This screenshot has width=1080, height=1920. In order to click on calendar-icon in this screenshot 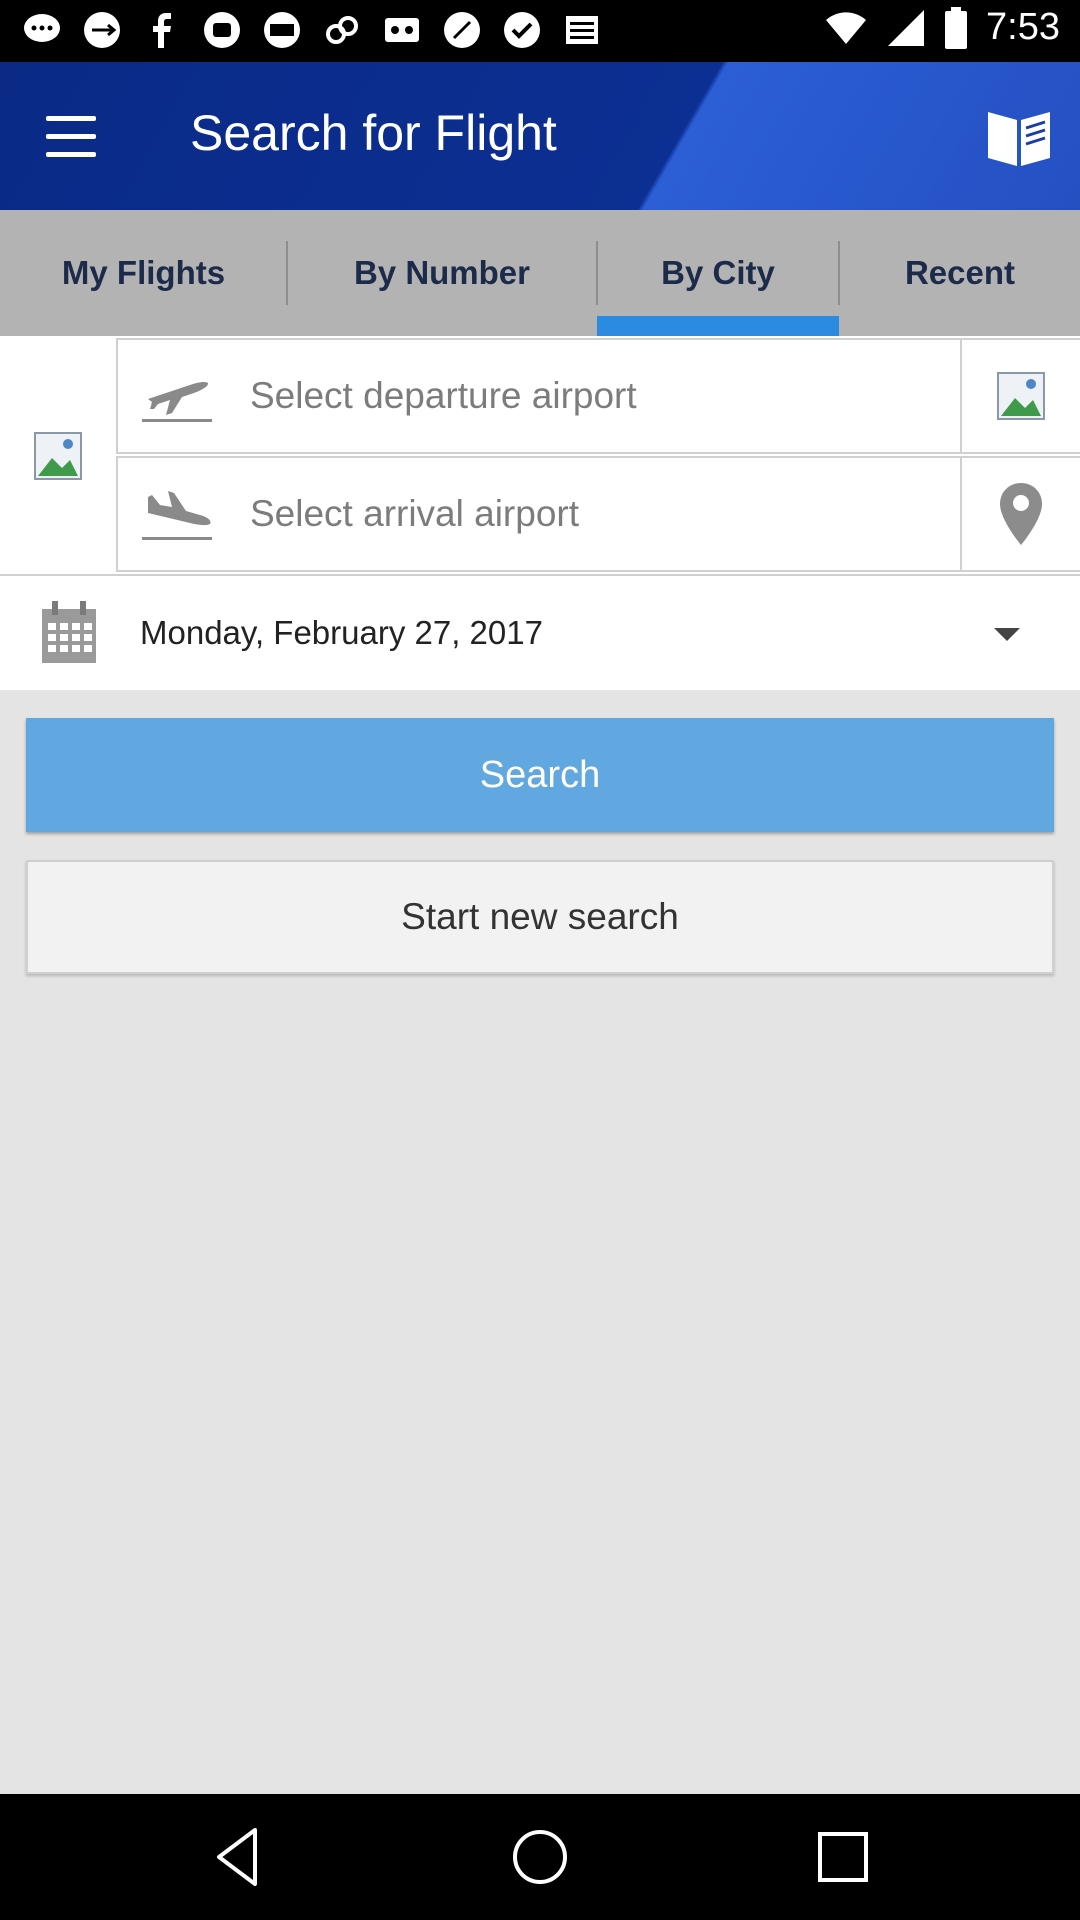, I will do `click(69, 632)`.